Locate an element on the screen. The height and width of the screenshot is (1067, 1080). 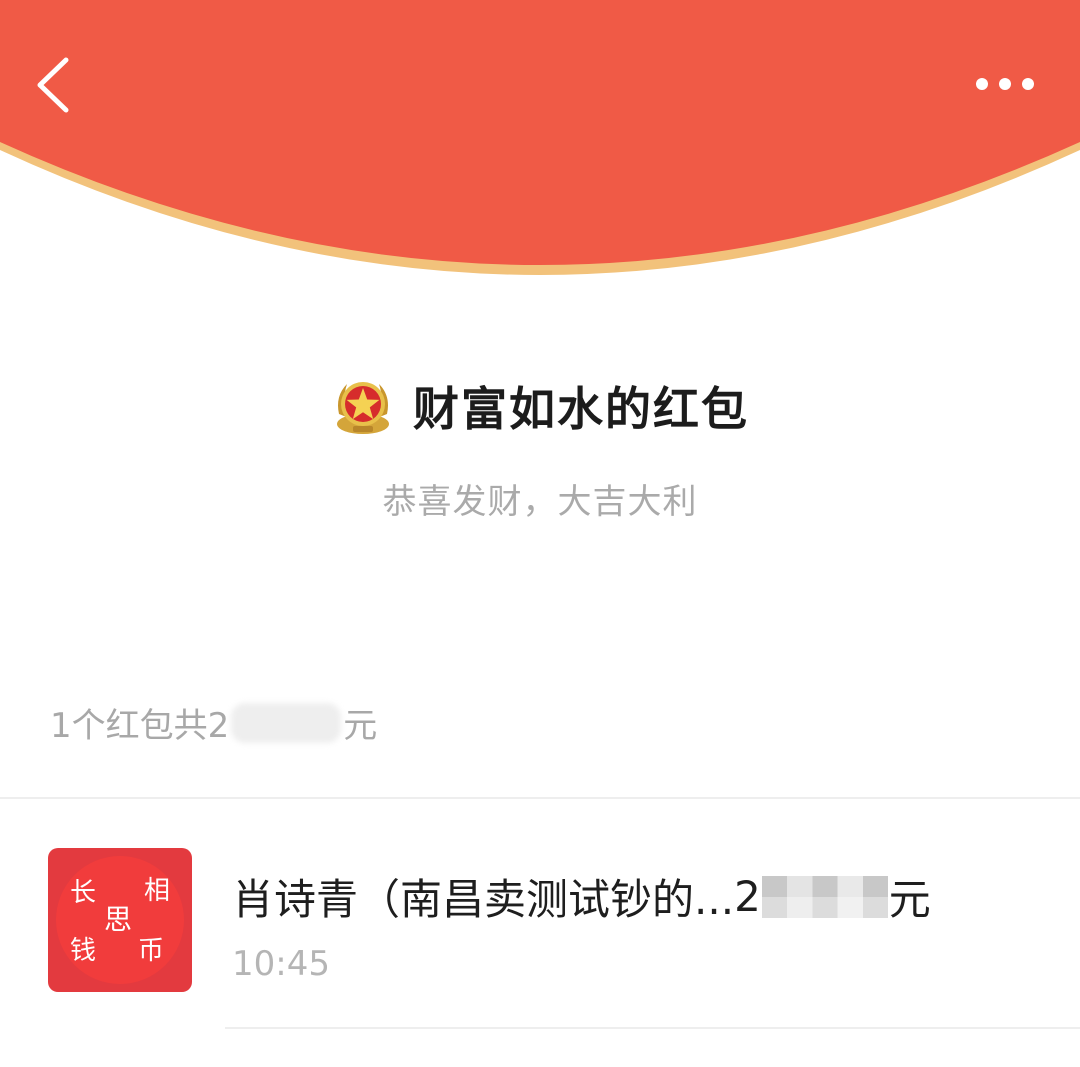
avatar-char: 思 is located at coordinates (118, 919).